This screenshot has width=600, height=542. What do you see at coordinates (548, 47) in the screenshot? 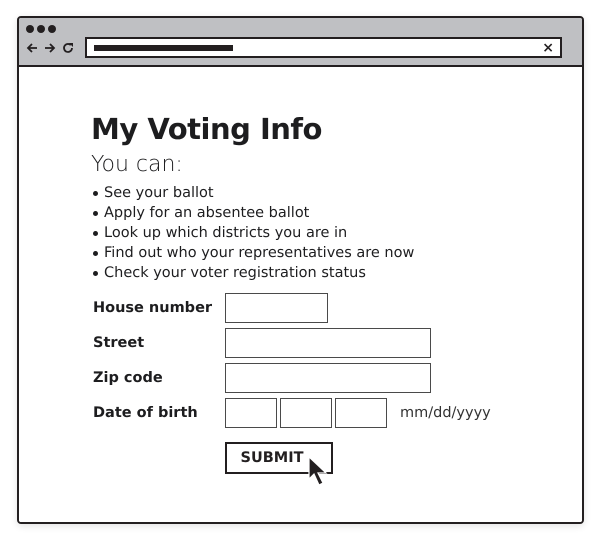
I see `clear-button: ×` at bounding box center [548, 47].